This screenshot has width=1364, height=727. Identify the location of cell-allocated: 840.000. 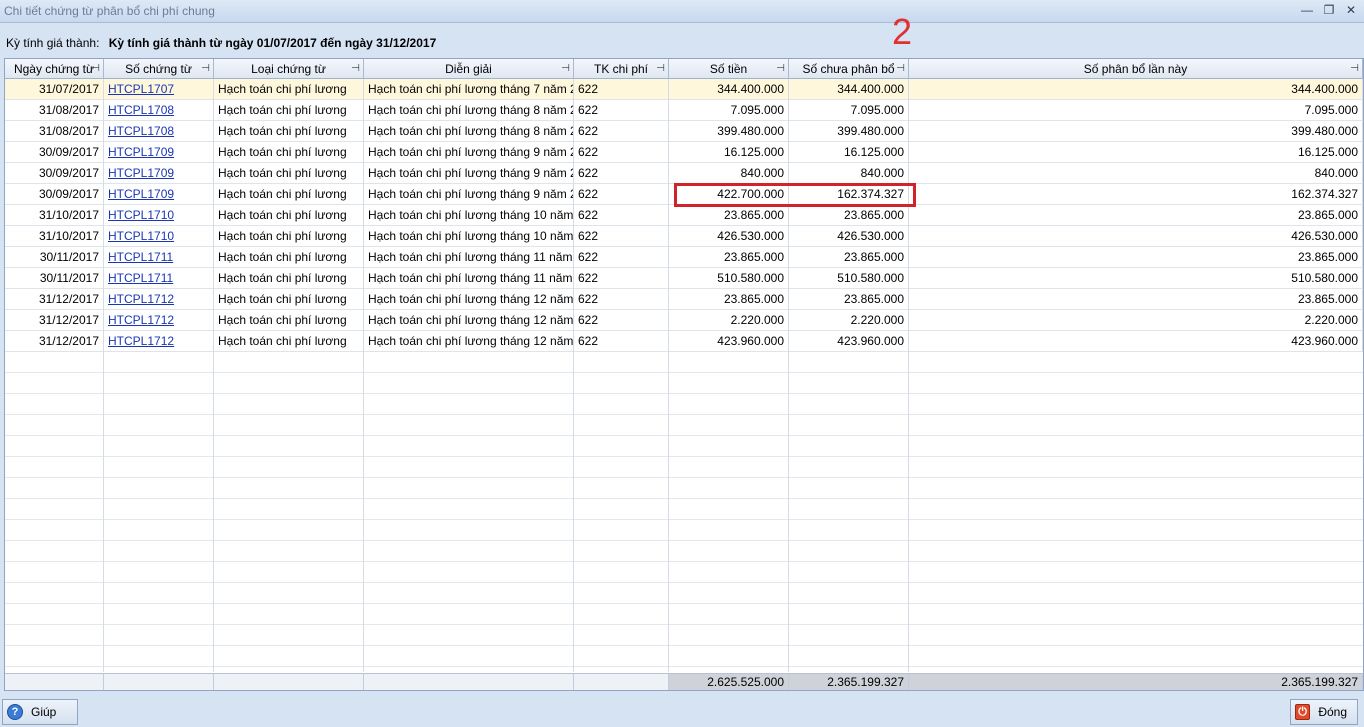
(1136, 173).